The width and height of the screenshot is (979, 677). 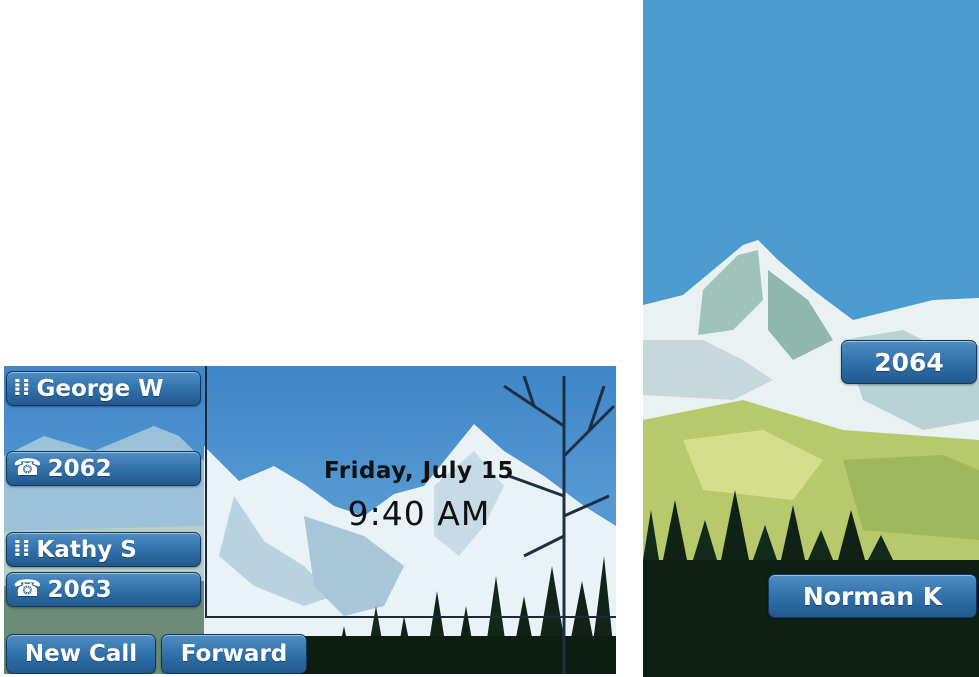 What do you see at coordinates (419, 471) in the screenshot?
I see `date-display: Friday, July 15` at bounding box center [419, 471].